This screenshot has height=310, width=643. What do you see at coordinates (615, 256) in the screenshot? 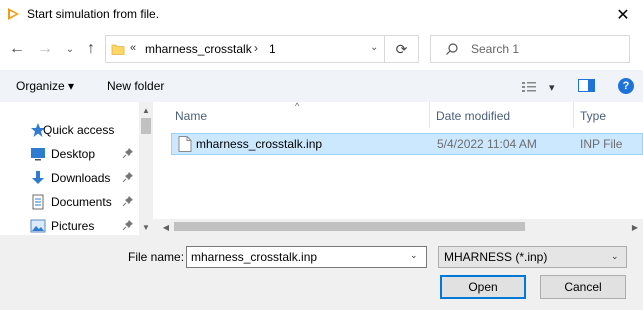
I see `chevron-down-icon: ⌄` at bounding box center [615, 256].